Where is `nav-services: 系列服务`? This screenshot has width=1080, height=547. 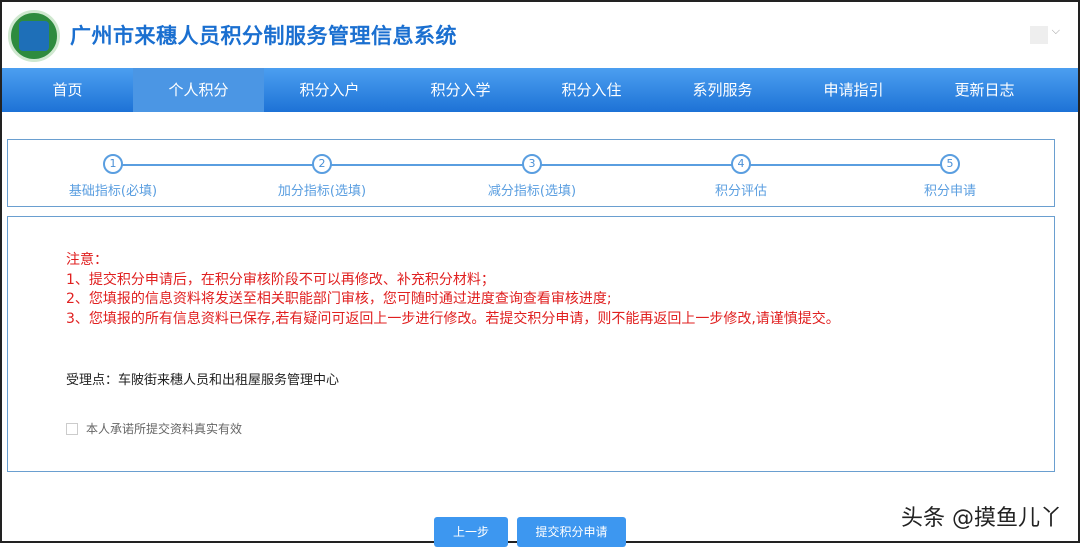 nav-services: 系列服务 is located at coordinates (722, 90).